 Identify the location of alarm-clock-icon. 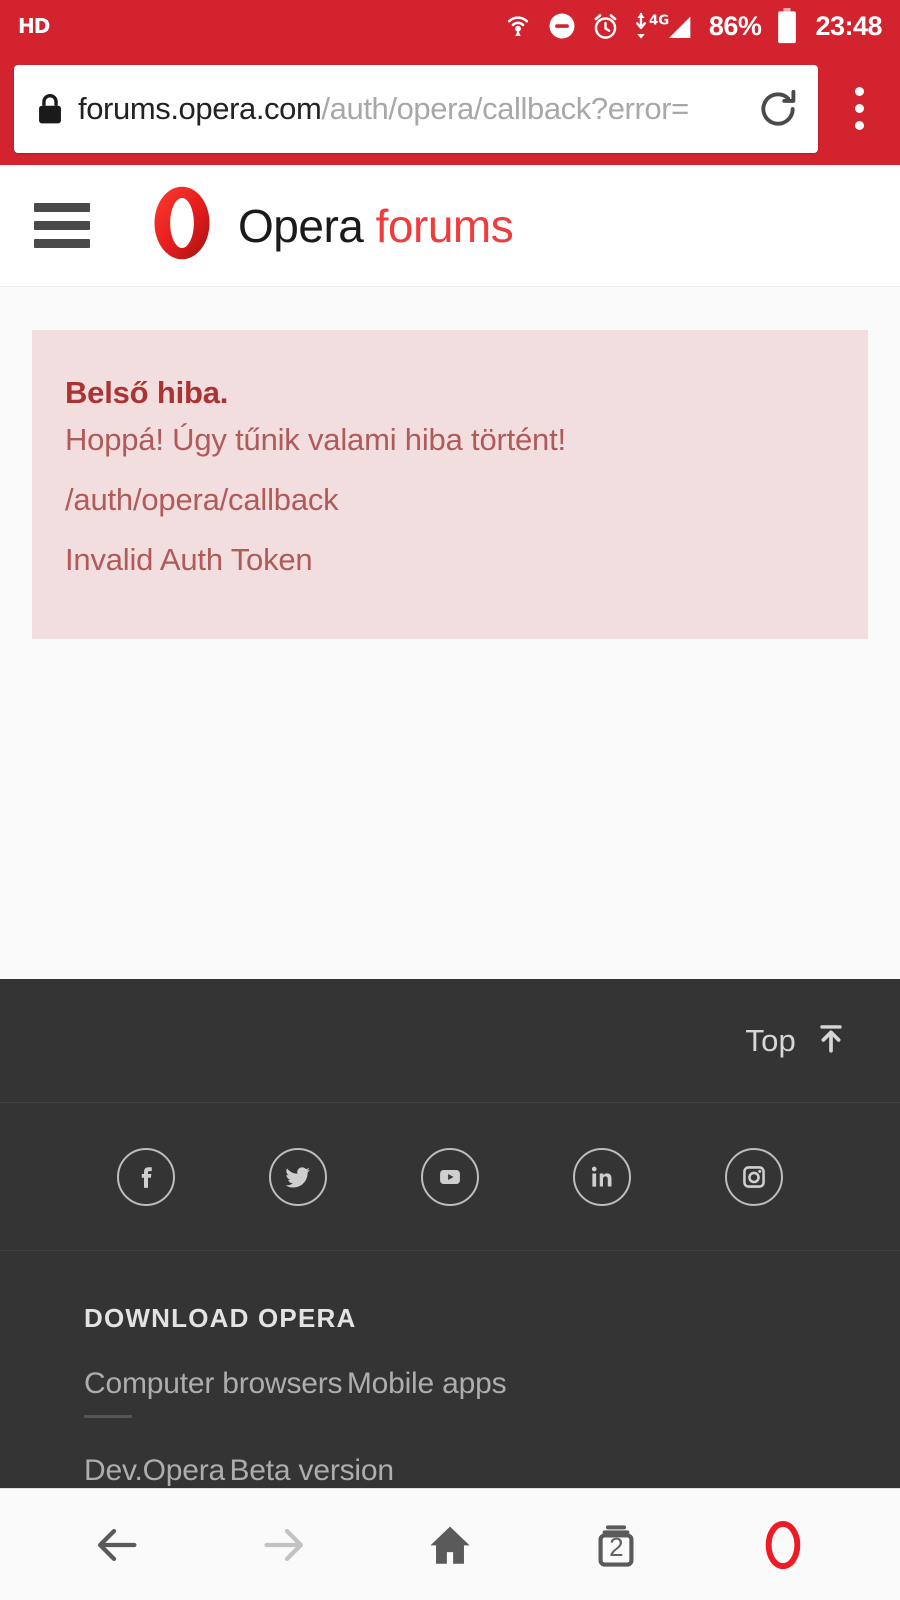
(605, 26).